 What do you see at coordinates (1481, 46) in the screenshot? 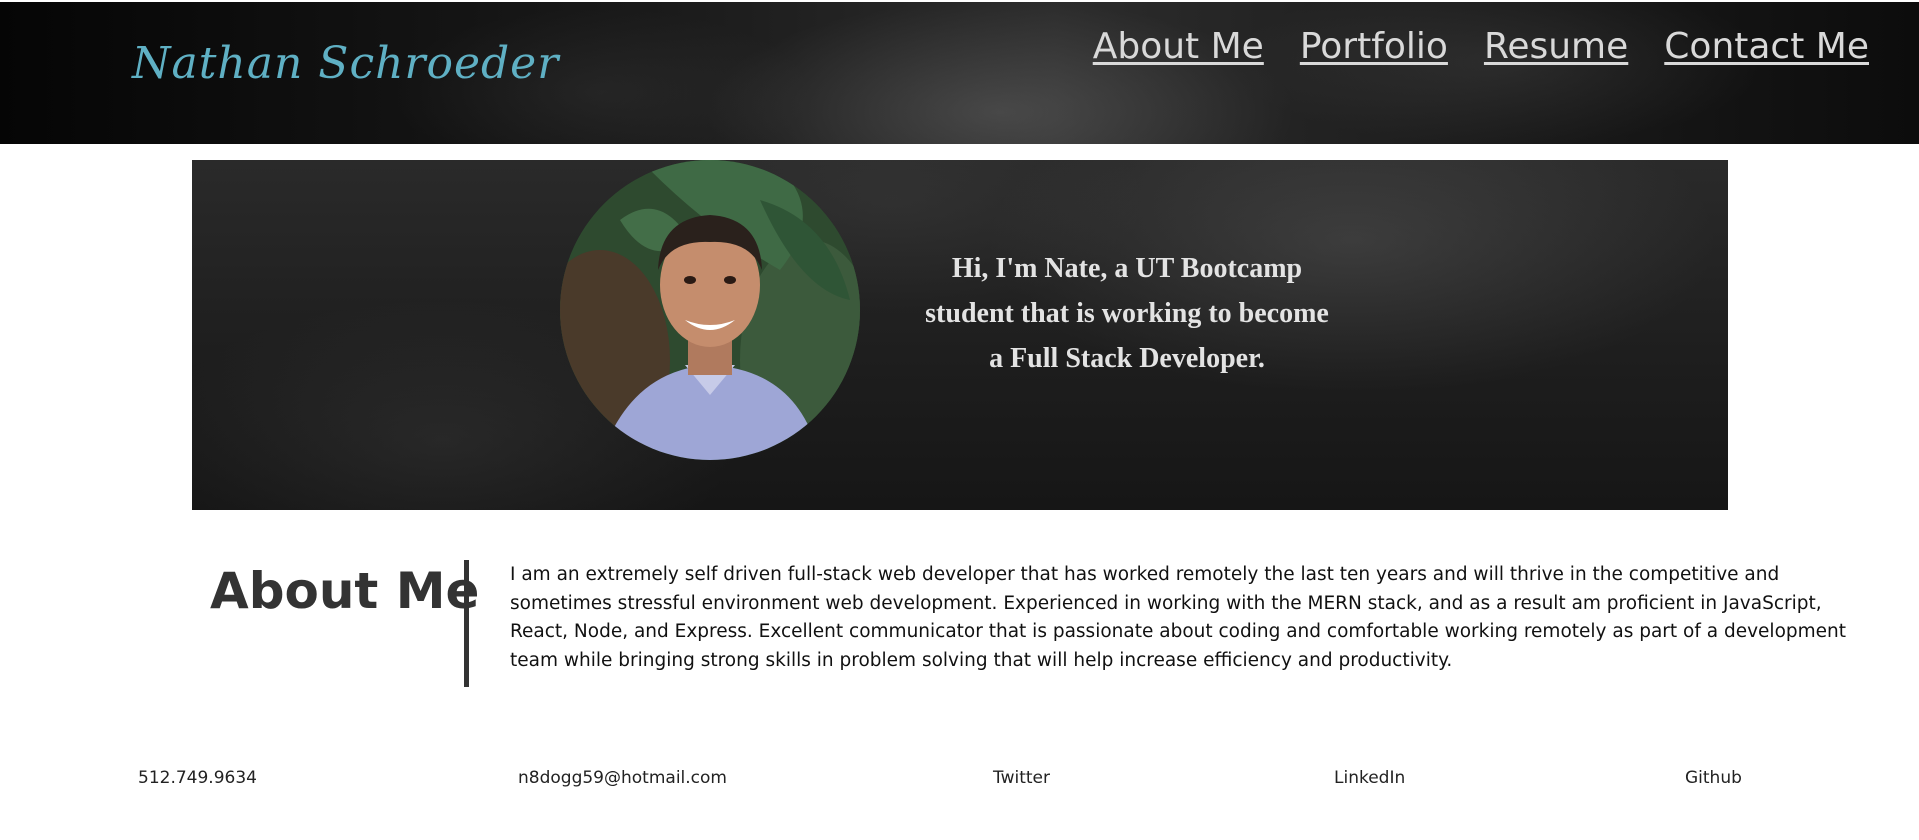
I see `main-nav: About Me Portfolio Resume Contact Me` at bounding box center [1481, 46].